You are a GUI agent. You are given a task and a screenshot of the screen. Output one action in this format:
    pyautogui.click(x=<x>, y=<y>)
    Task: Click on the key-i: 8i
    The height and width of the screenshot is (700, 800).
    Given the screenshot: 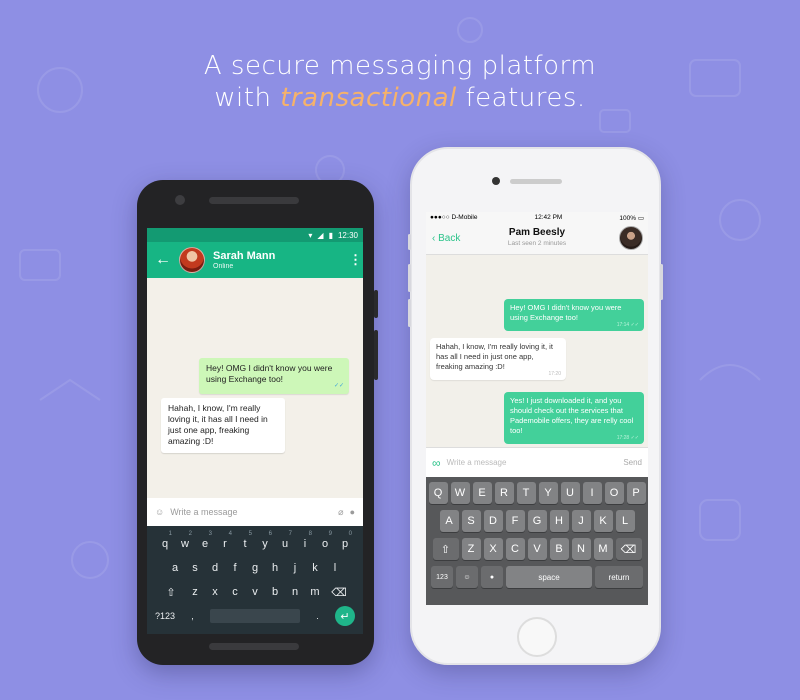 What is the action you would take?
    pyautogui.click(x=305, y=540)
    